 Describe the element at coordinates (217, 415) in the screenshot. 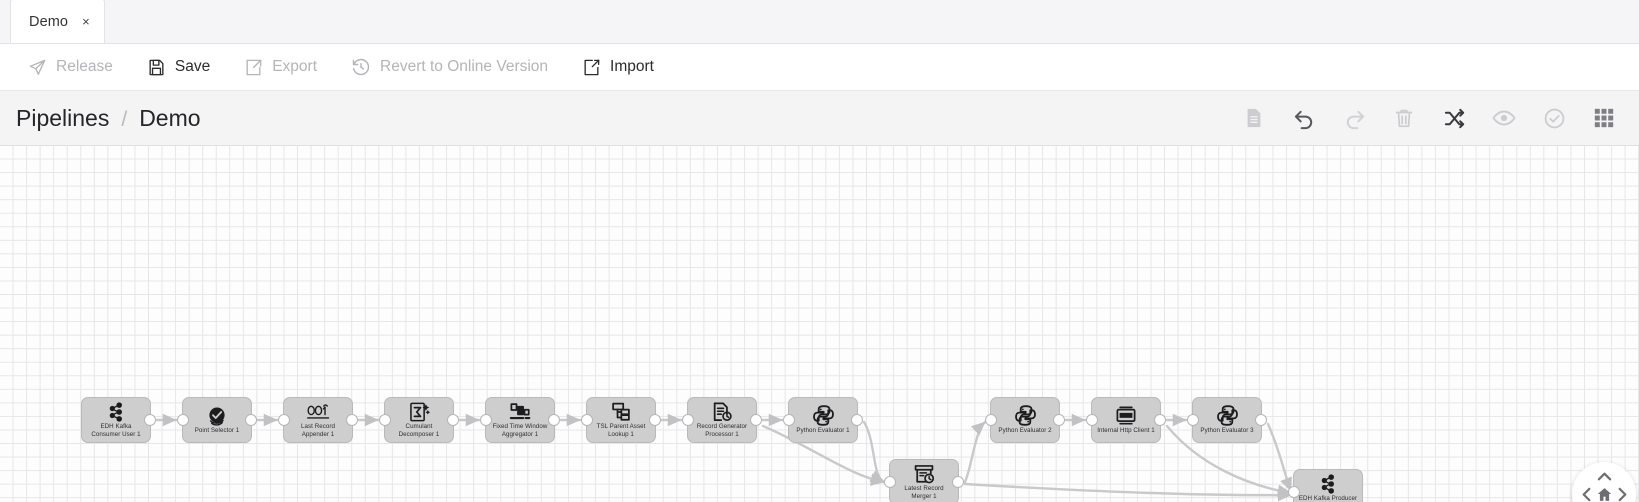

I see `target-icon` at that location.